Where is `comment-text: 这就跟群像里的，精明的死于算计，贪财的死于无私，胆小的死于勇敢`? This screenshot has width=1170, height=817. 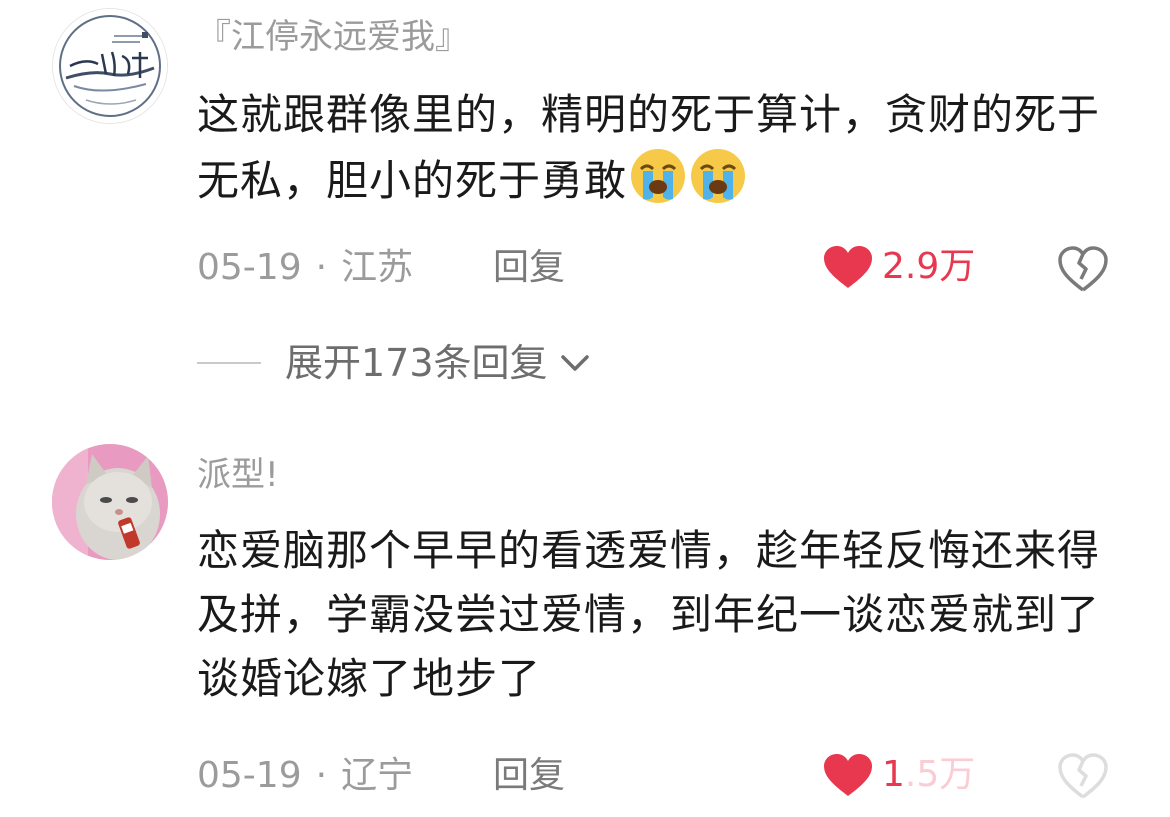 comment-text: 这就跟群像里的，精明的死于算计，贪财的死于无私，胆小的死于勇敢 is located at coordinates (662, 148).